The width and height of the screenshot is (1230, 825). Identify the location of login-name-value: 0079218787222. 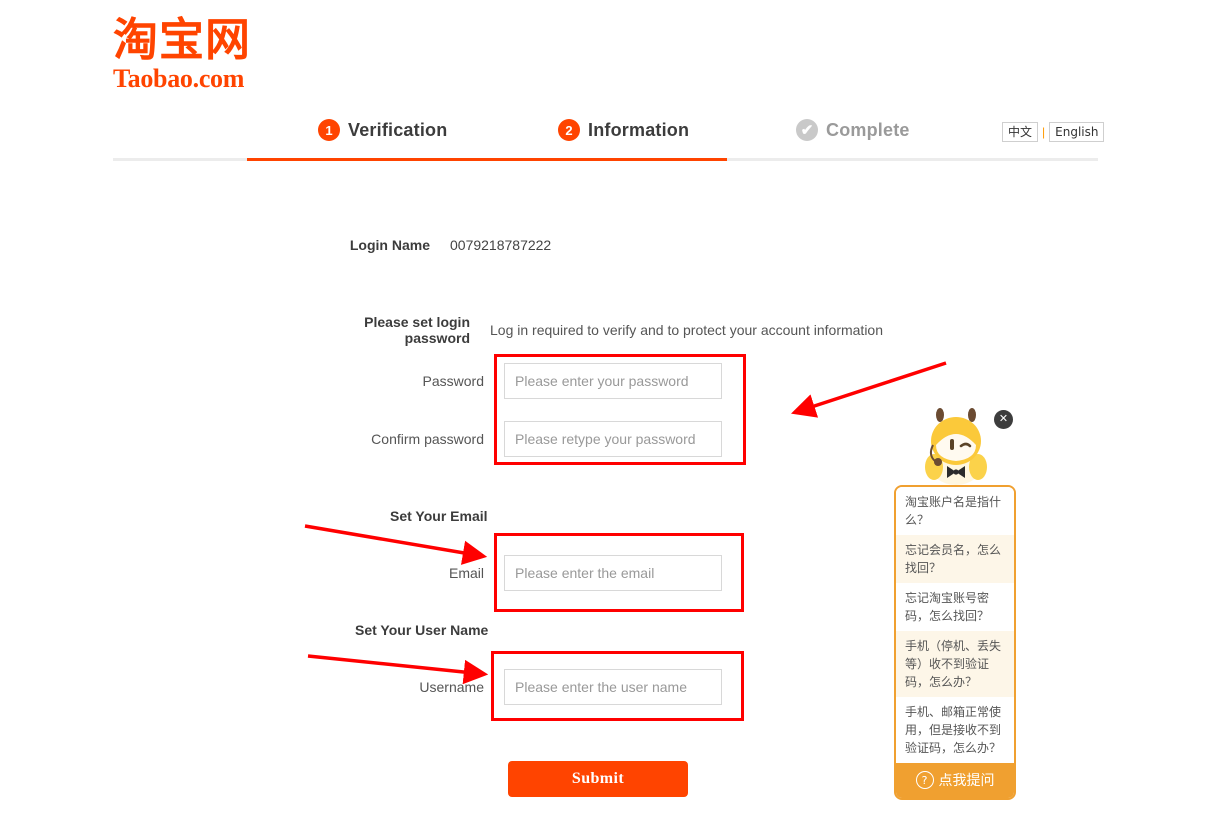
(501, 245).